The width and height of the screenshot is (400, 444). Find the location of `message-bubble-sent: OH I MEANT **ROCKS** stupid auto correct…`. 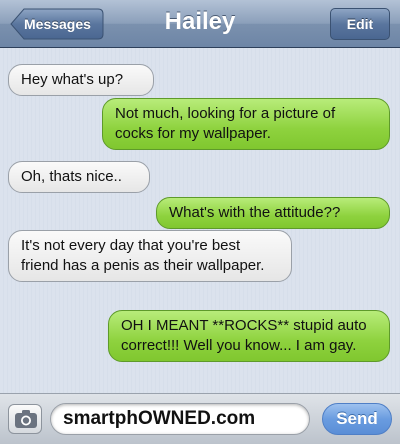

message-bubble-sent: OH I MEANT **ROCKS** stupid auto correct… is located at coordinates (249, 336).